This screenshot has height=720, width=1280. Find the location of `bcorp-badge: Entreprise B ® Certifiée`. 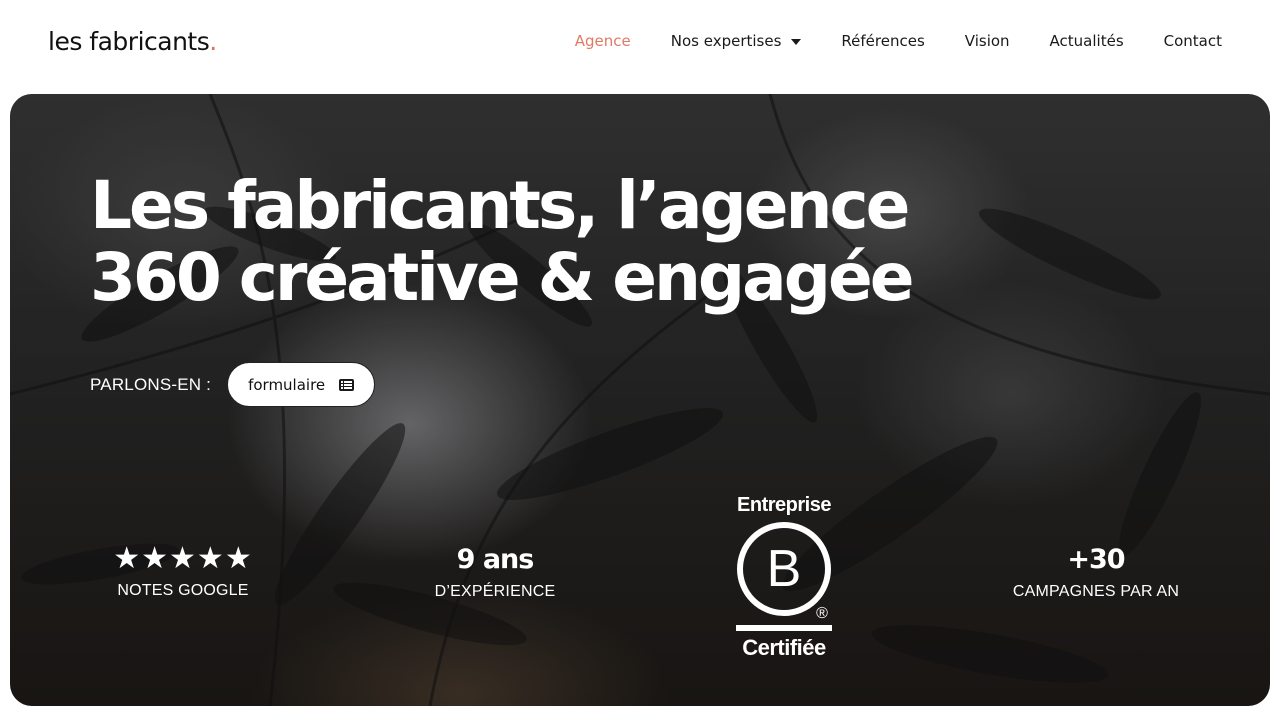

bcorp-badge: Entreprise B ® Certifiée is located at coordinates (784, 577).